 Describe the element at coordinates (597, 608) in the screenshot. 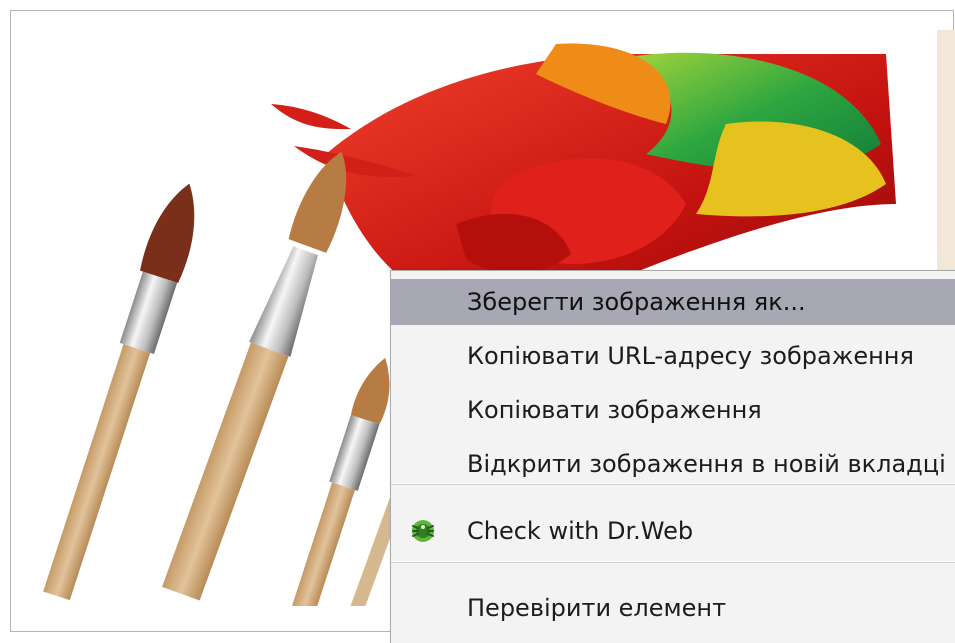

I see `menu-item-label: Перевірити елемент` at that location.